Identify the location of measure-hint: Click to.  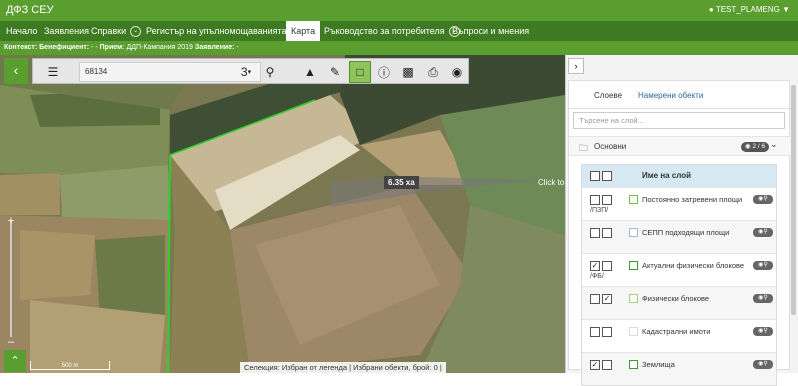
(551, 182).